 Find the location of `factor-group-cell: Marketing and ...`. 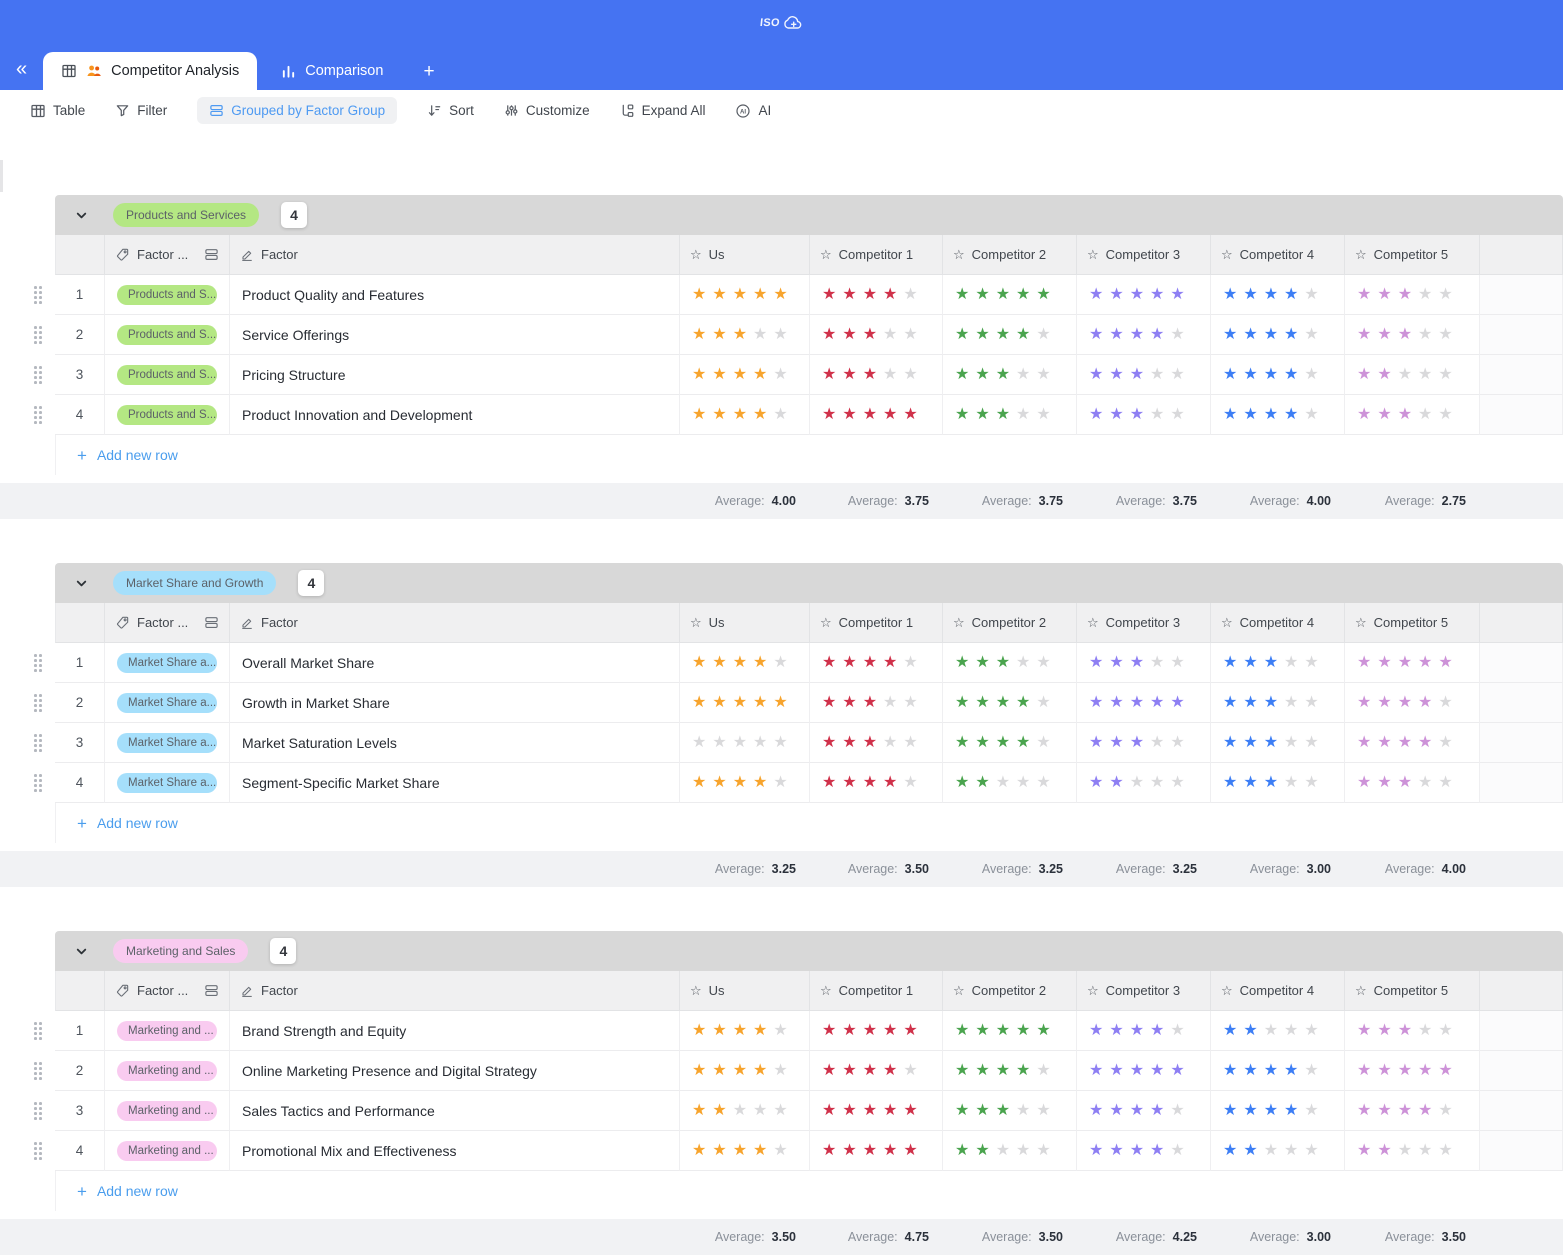

factor-group-cell: Marketing and ... is located at coordinates (167, 1151).